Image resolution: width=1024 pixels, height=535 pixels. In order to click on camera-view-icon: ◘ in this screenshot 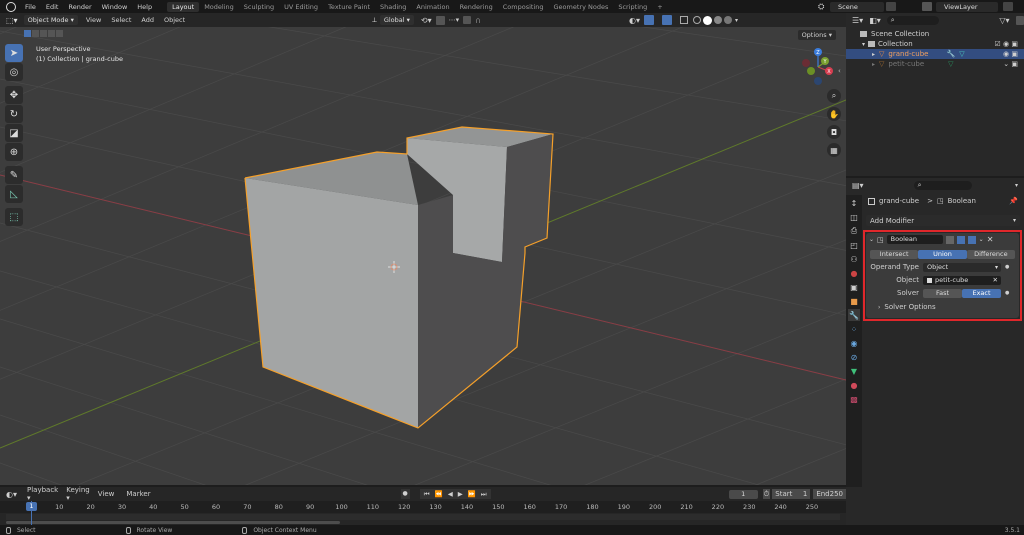, I will do `click(834, 132)`.